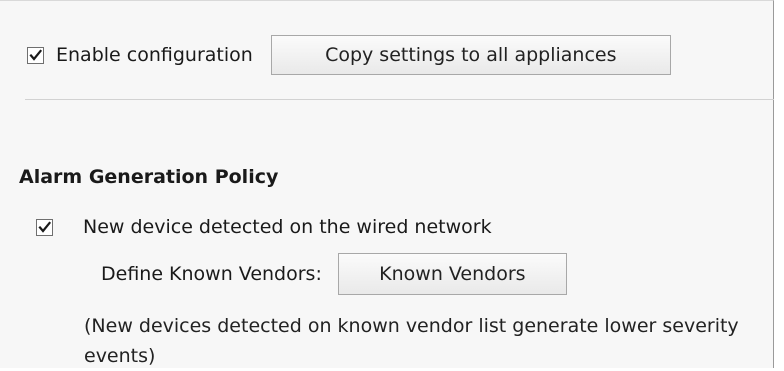  I want to click on enable-config-checkbox, so click(35, 55).